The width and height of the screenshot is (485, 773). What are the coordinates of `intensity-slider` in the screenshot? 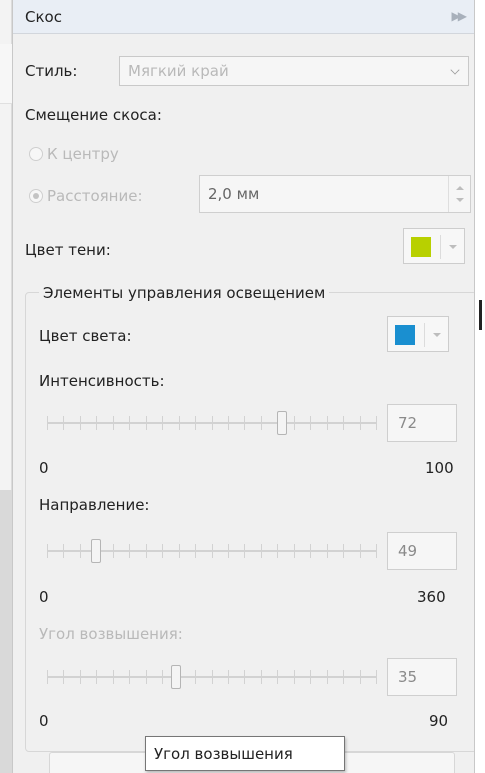 It's located at (212, 424).